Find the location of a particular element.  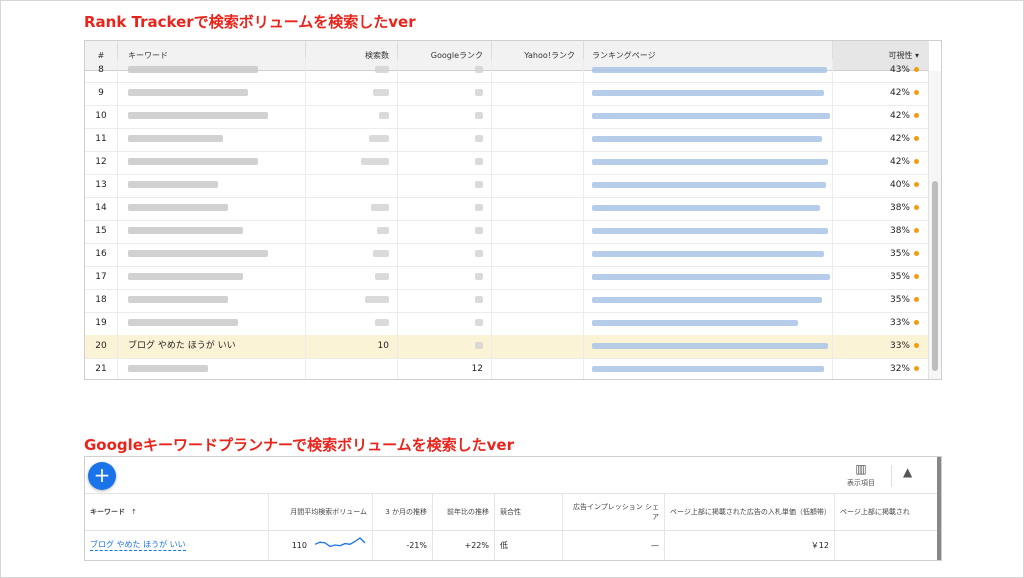

table-row: 10 42% is located at coordinates (507, 117).